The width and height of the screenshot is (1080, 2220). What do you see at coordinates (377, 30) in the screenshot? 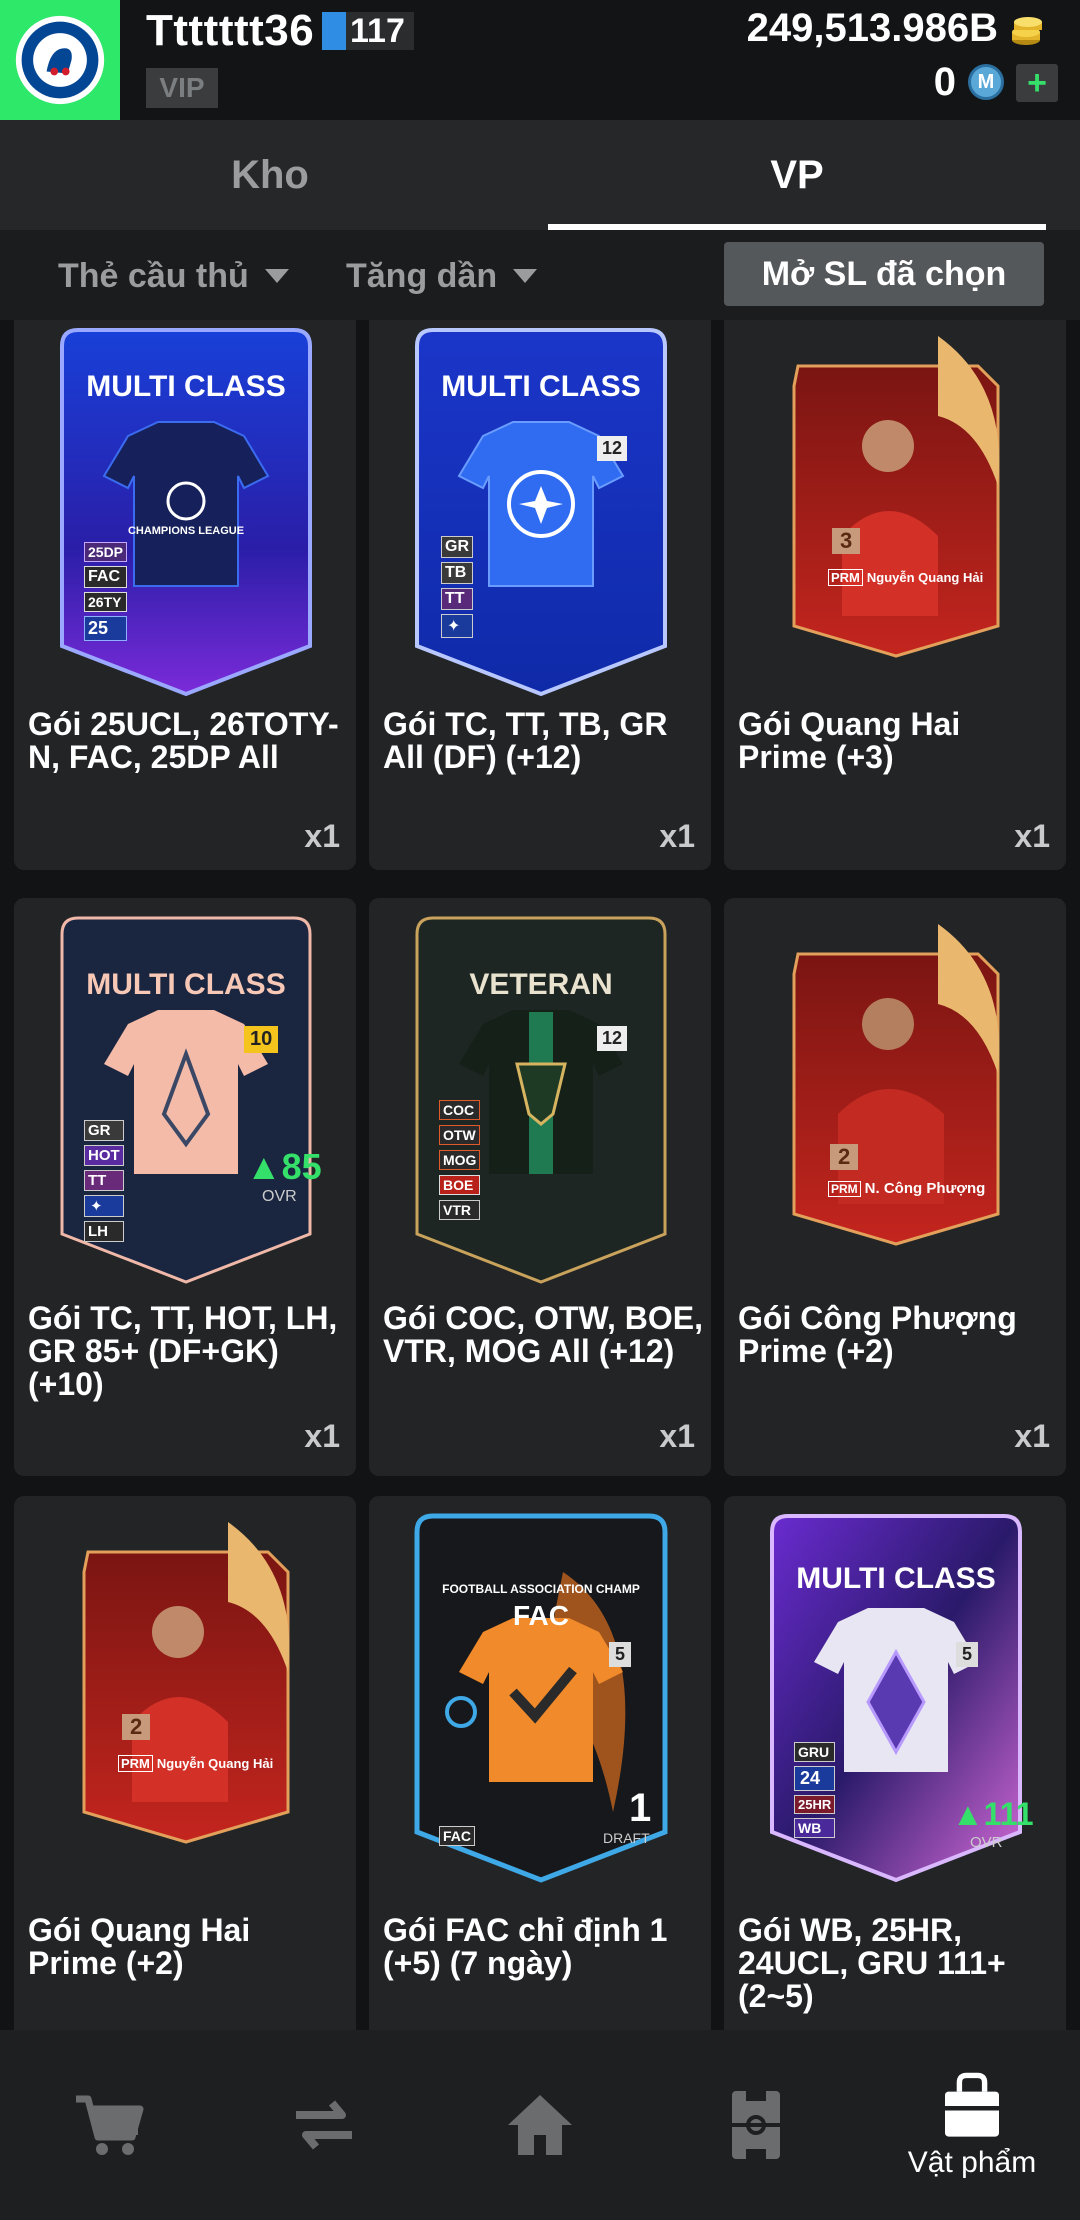
I see `level-number: 117` at bounding box center [377, 30].